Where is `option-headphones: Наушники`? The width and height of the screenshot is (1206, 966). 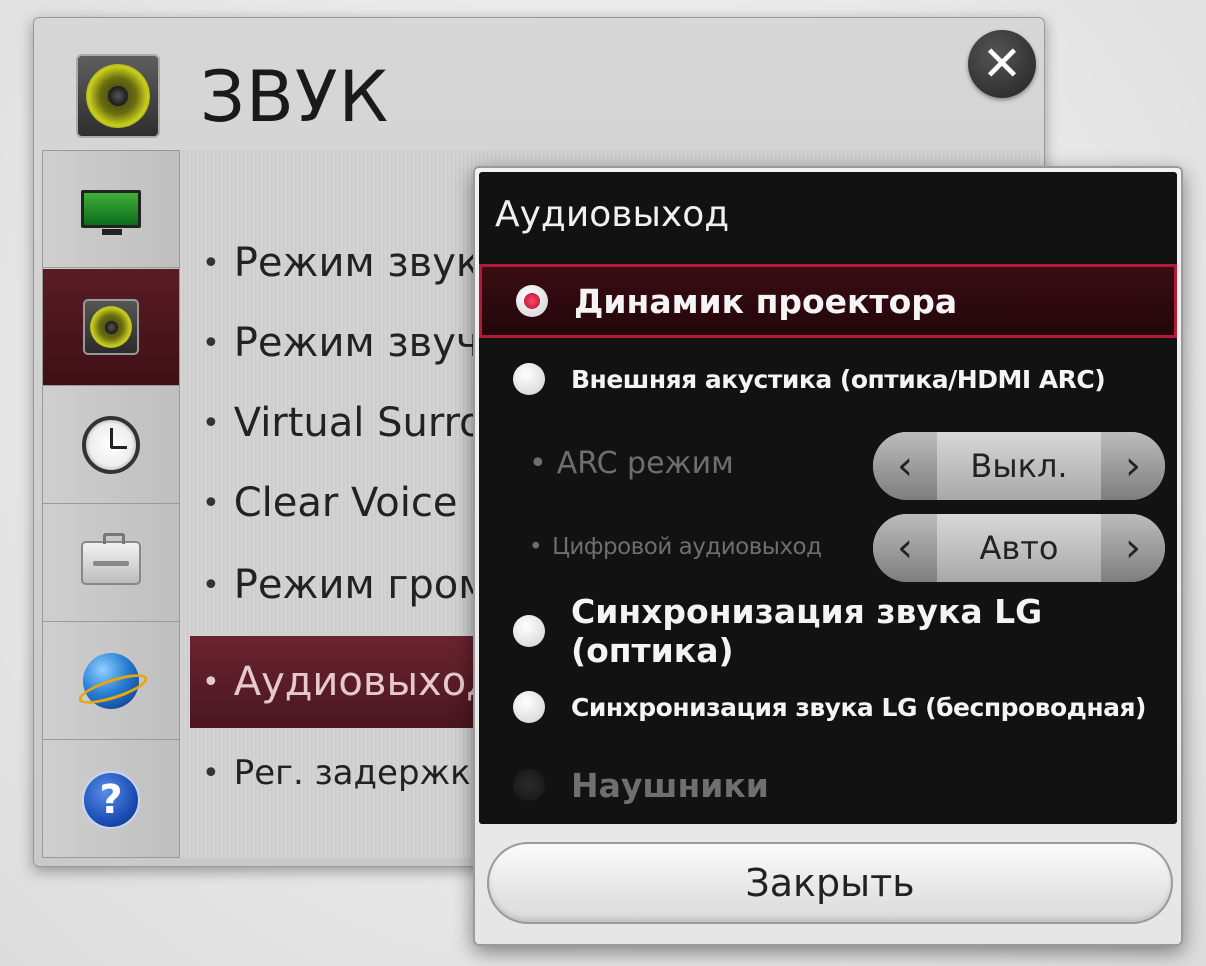 option-headphones: Наушники is located at coordinates (828, 785).